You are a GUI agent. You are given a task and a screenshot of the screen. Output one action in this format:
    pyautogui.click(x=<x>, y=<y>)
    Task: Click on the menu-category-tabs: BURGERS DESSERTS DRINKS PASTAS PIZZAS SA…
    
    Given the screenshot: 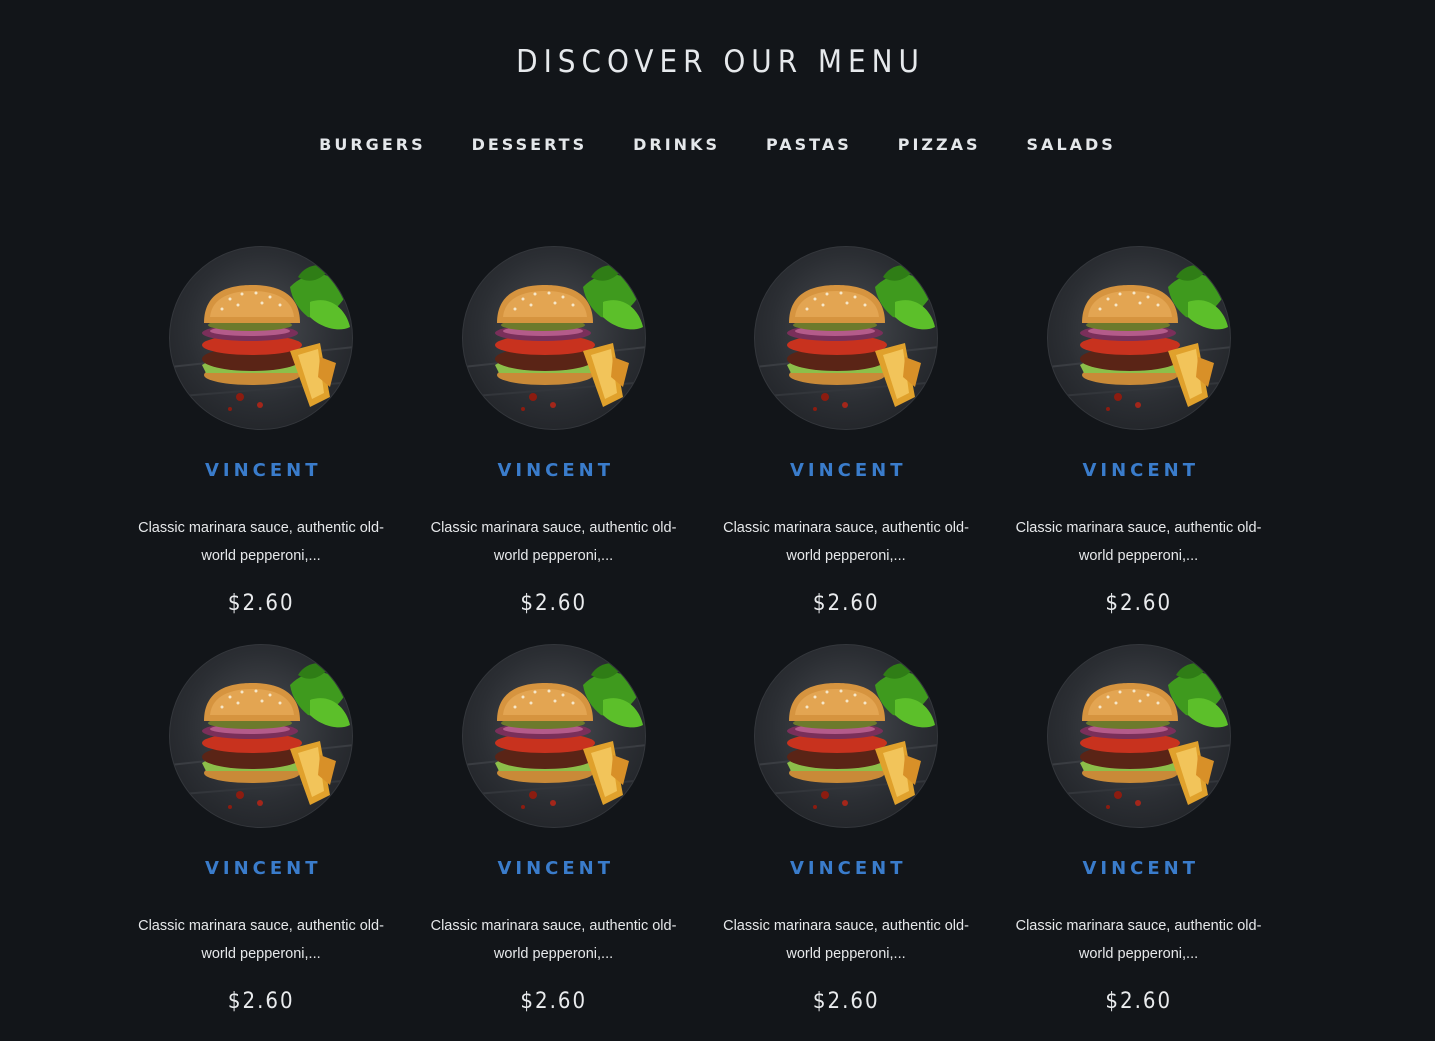 What is the action you would take?
    pyautogui.click(x=717, y=145)
    